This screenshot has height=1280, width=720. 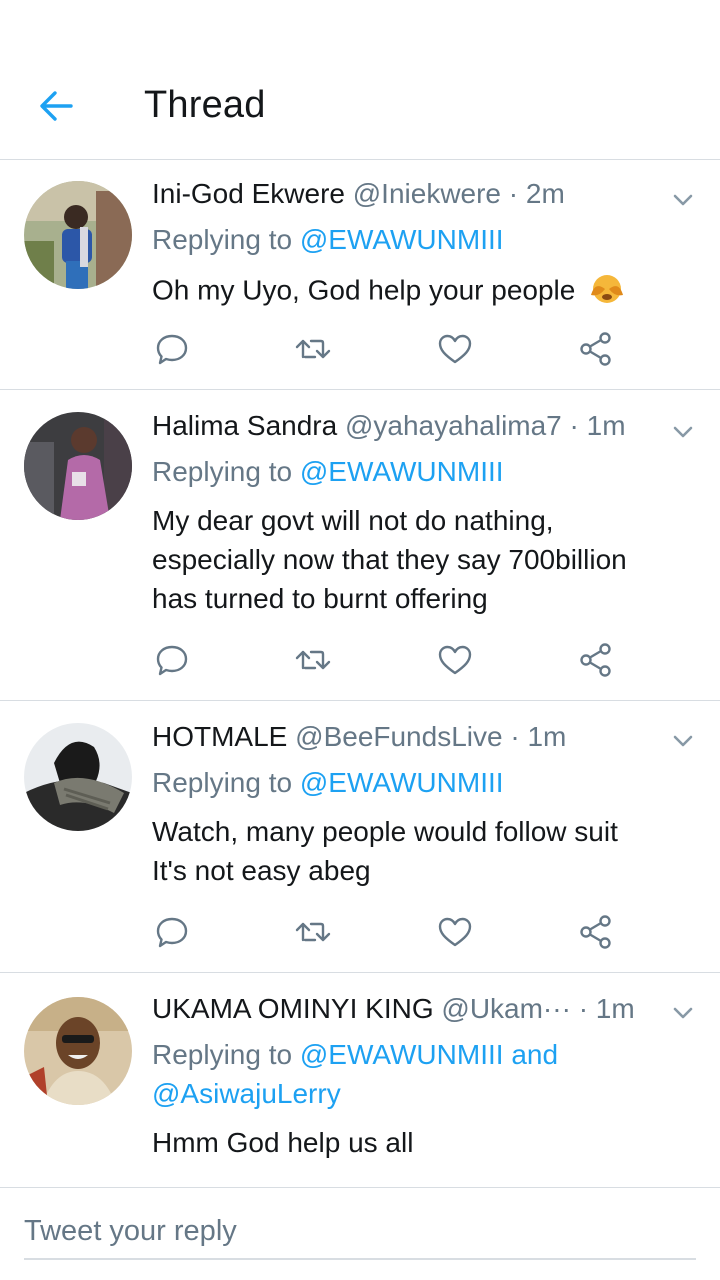 I want to click on display-name: HOTMALE, so click(x=219, y=736).